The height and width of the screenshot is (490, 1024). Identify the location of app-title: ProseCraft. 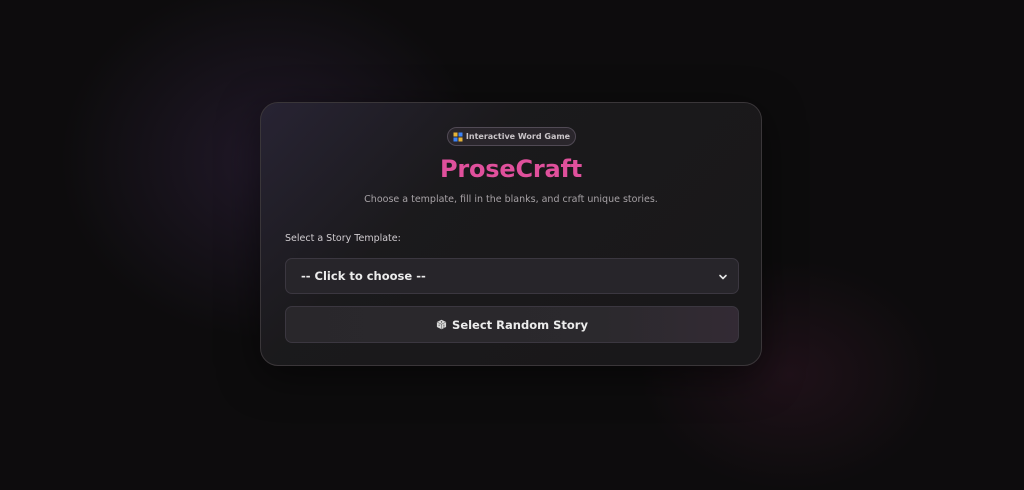
(511, 169).